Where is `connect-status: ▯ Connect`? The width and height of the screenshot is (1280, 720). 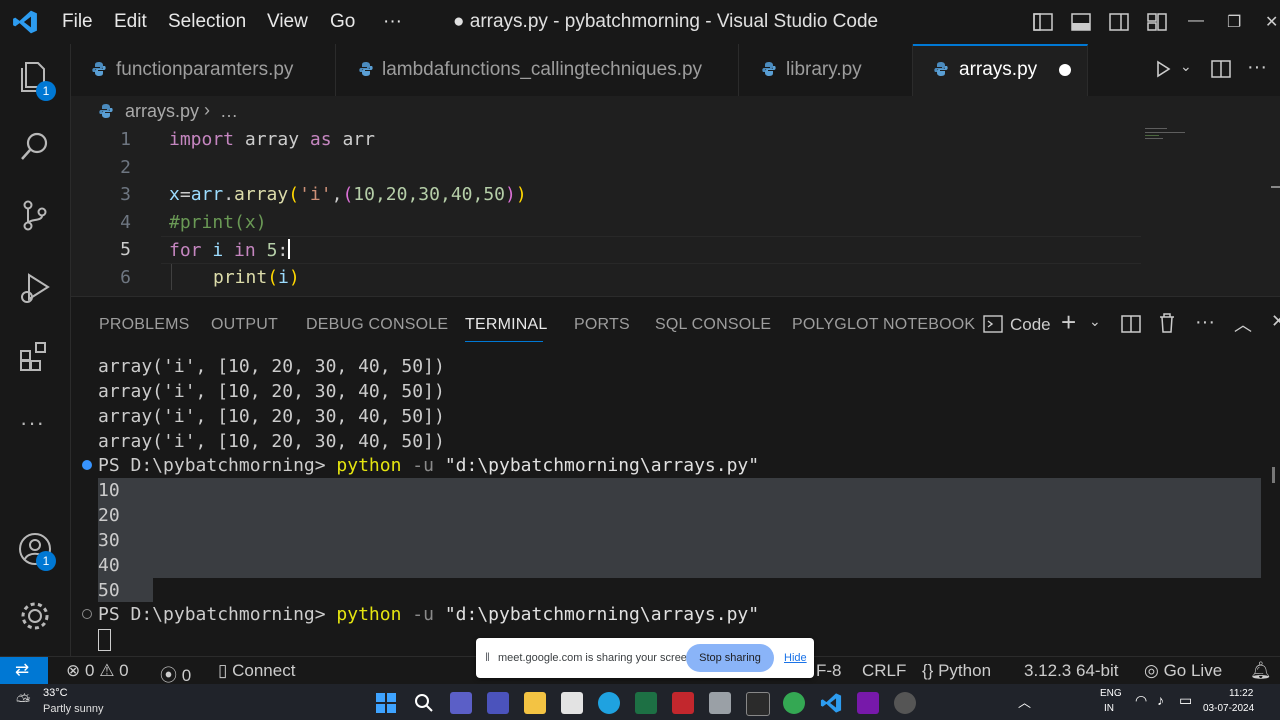 connect-status: ▯ Connect is located at coordinates (256, 671).